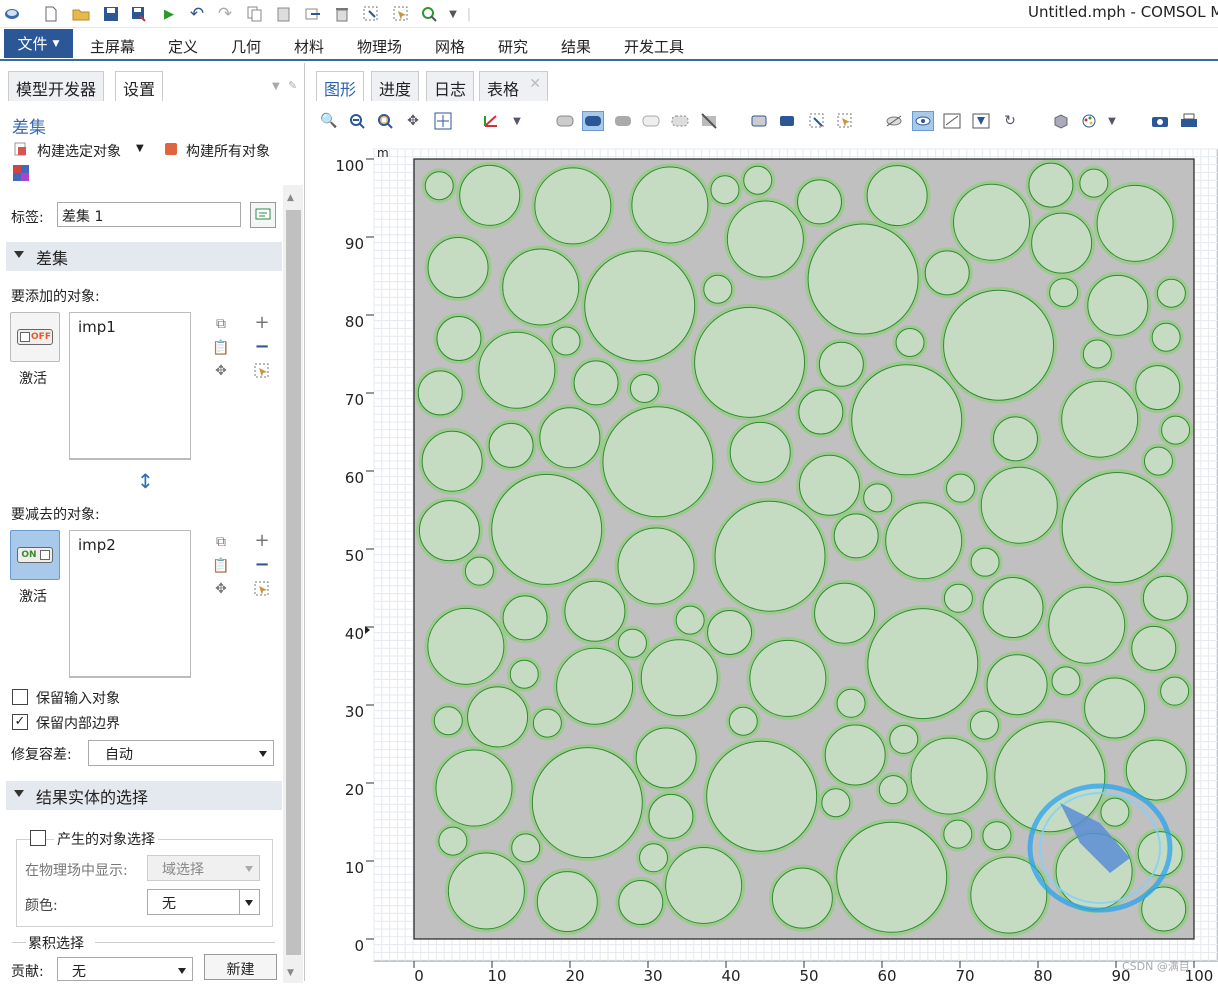 The image size is (1218, 985). Describe the element at coordinates (169, 14) in the screenshot. I see `run-icon: ▶` at that location.